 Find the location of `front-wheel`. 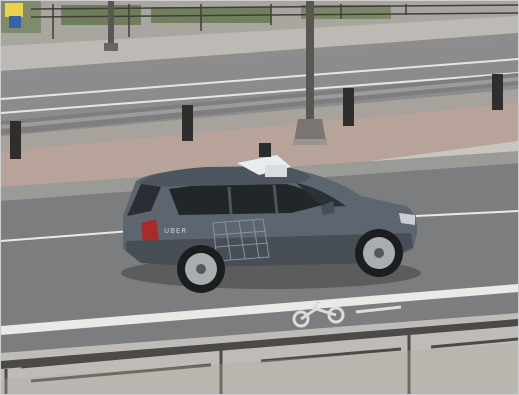

front-wheel is located at coordinates (379, 253).